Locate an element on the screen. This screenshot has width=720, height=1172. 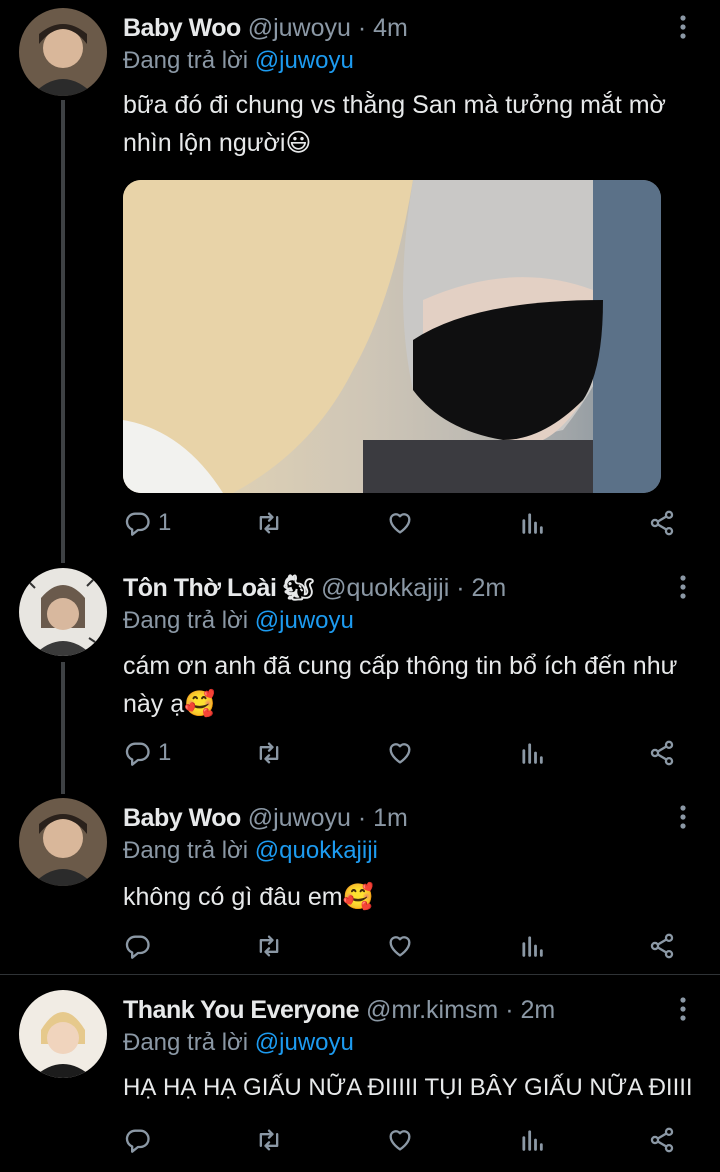
tweet-header: Baby Woo @juwoyu · 1m is located at coordinates (265, 818).